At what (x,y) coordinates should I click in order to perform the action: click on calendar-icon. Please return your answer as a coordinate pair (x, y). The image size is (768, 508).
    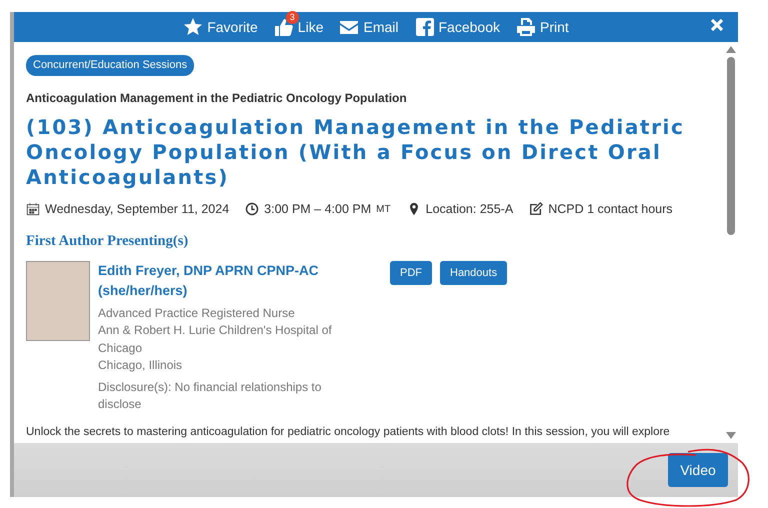
    Looking at the image, I should click on (33, 209).